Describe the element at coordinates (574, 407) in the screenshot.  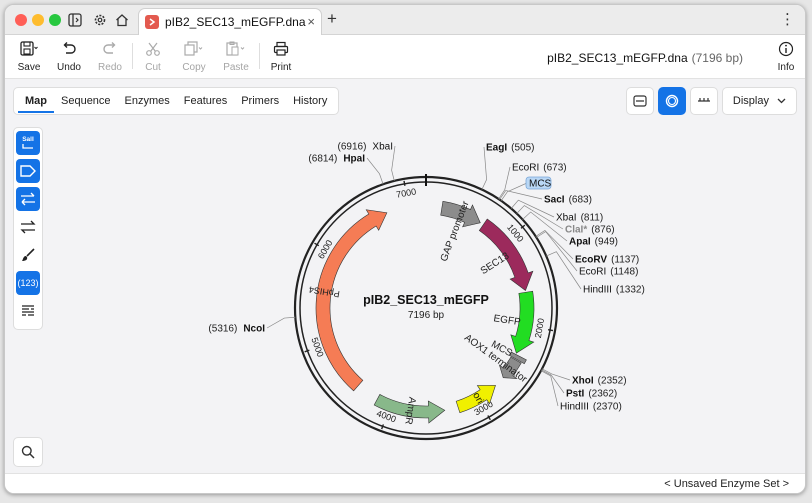
I see `site-name: HindIII` at that location.